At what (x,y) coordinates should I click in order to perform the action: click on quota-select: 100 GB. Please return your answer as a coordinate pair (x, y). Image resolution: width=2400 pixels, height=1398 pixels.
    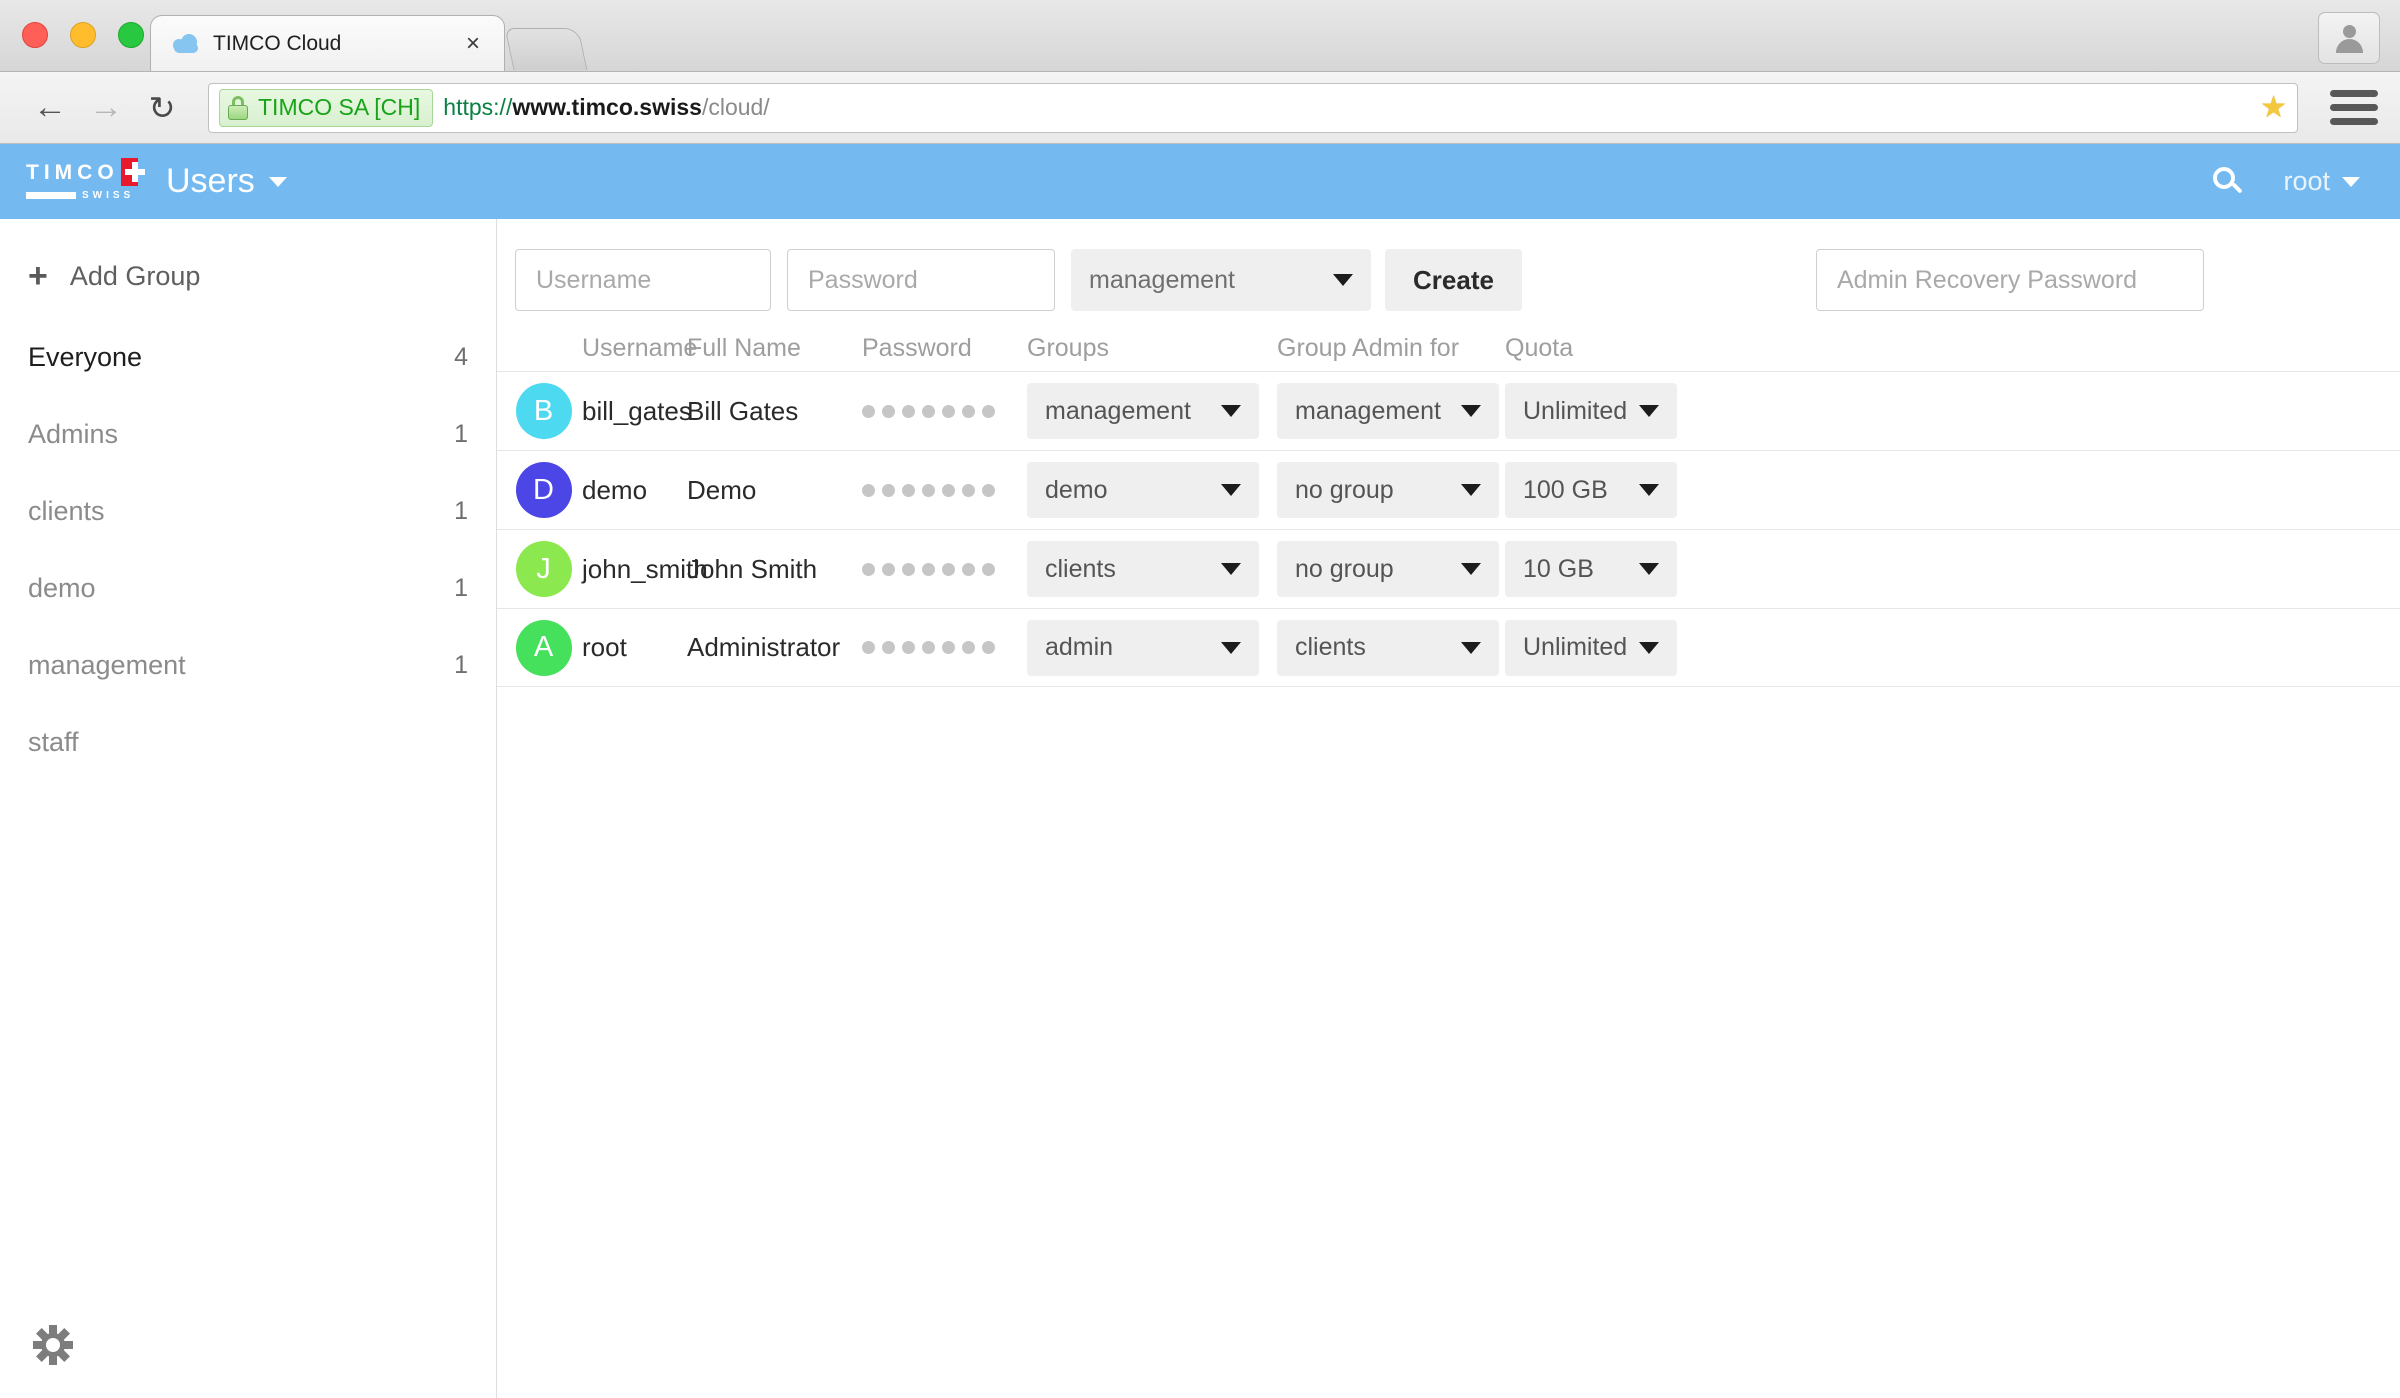
    Looking at the image, I should click on (1591, 490).